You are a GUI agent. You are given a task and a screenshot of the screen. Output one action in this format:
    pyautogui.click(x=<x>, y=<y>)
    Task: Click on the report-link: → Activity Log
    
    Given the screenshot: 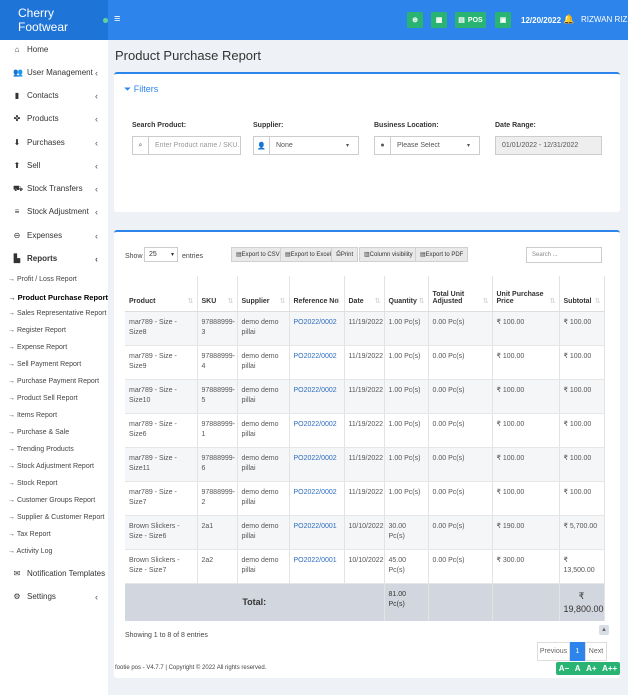 What is the action you would take?
    pyautogui.click(x=30, y=551)
    